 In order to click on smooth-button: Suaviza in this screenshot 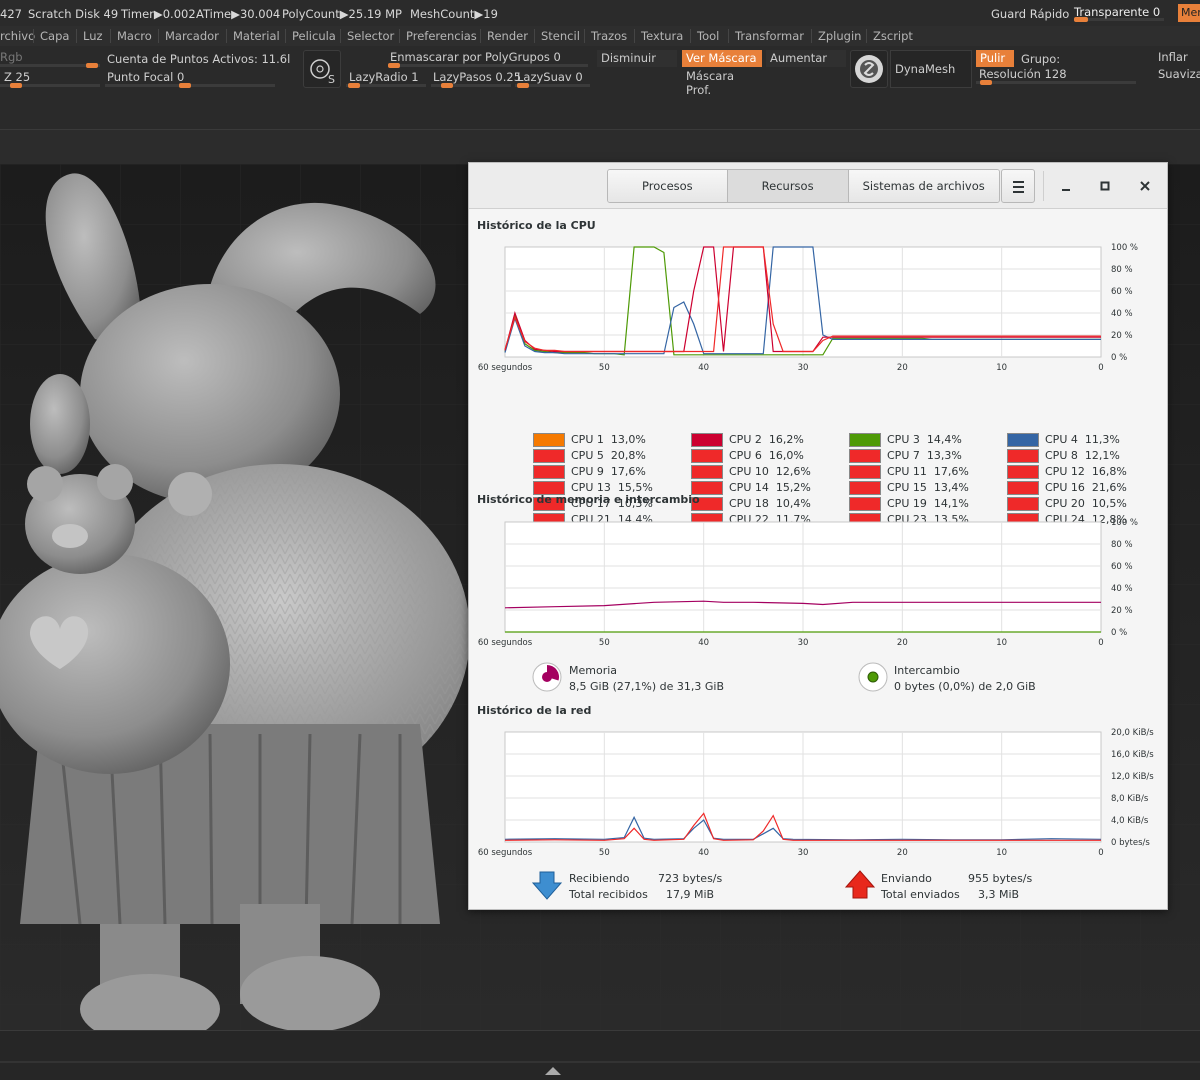, I will do `click(1179, 74)`.